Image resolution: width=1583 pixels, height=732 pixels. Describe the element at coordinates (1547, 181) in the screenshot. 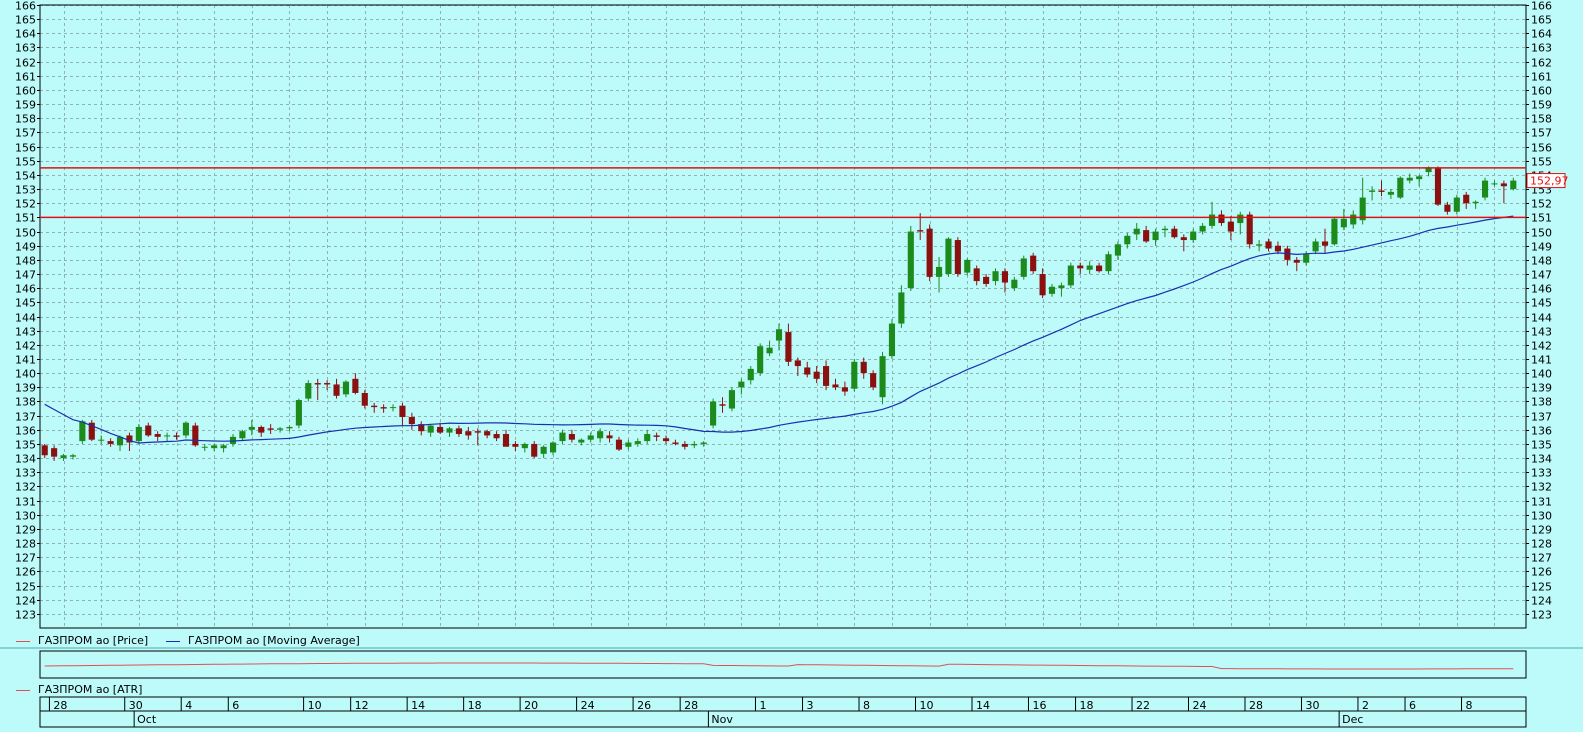

I see `last-price-marker: 152,97` at that location.